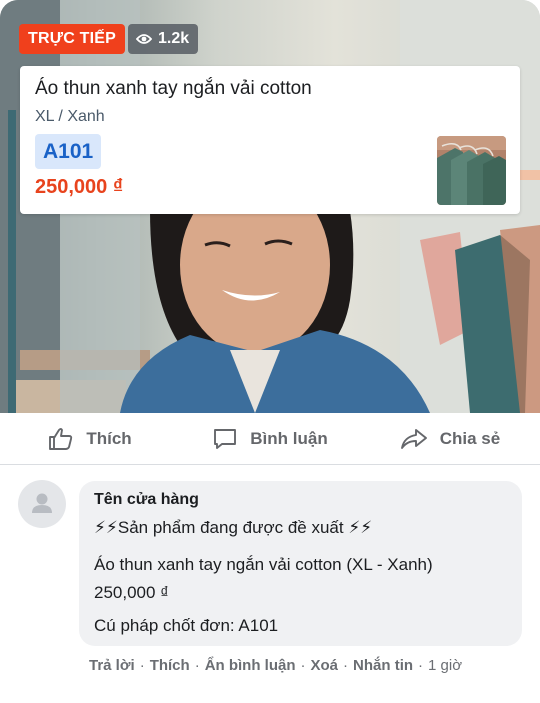  Describe the element at coordinates (173, 88) in the screenshot. I see `product-name: Áo thun xanh tay ngắn vải cotton` at that location.